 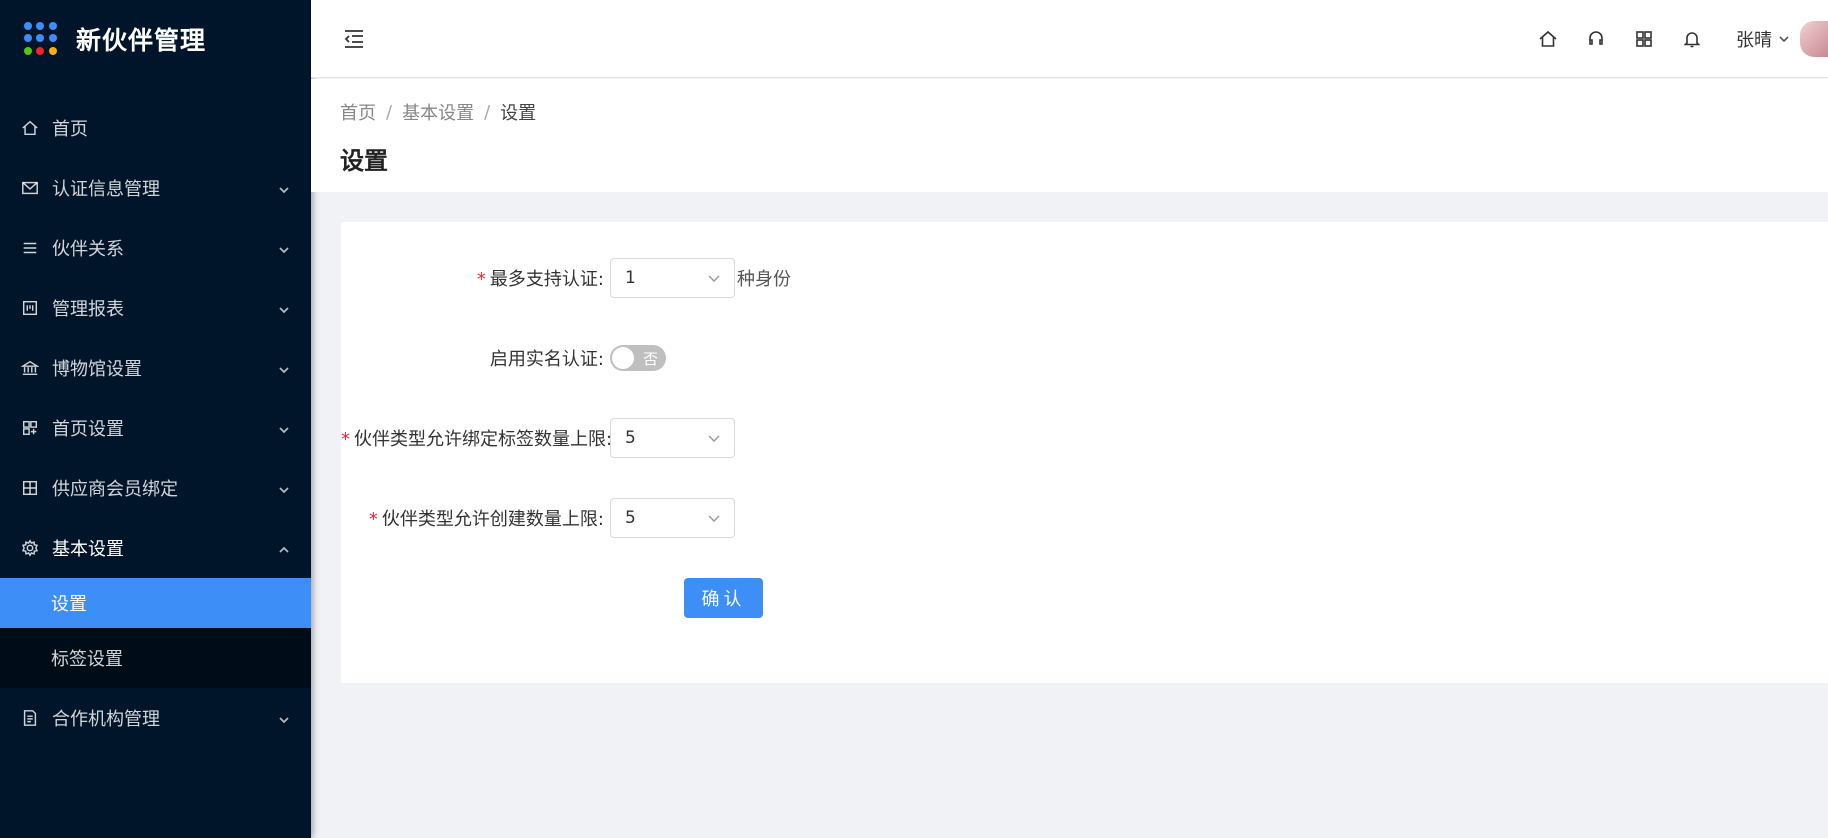 I want to click on max-identity-select: 1, so click(x=672, y=278).